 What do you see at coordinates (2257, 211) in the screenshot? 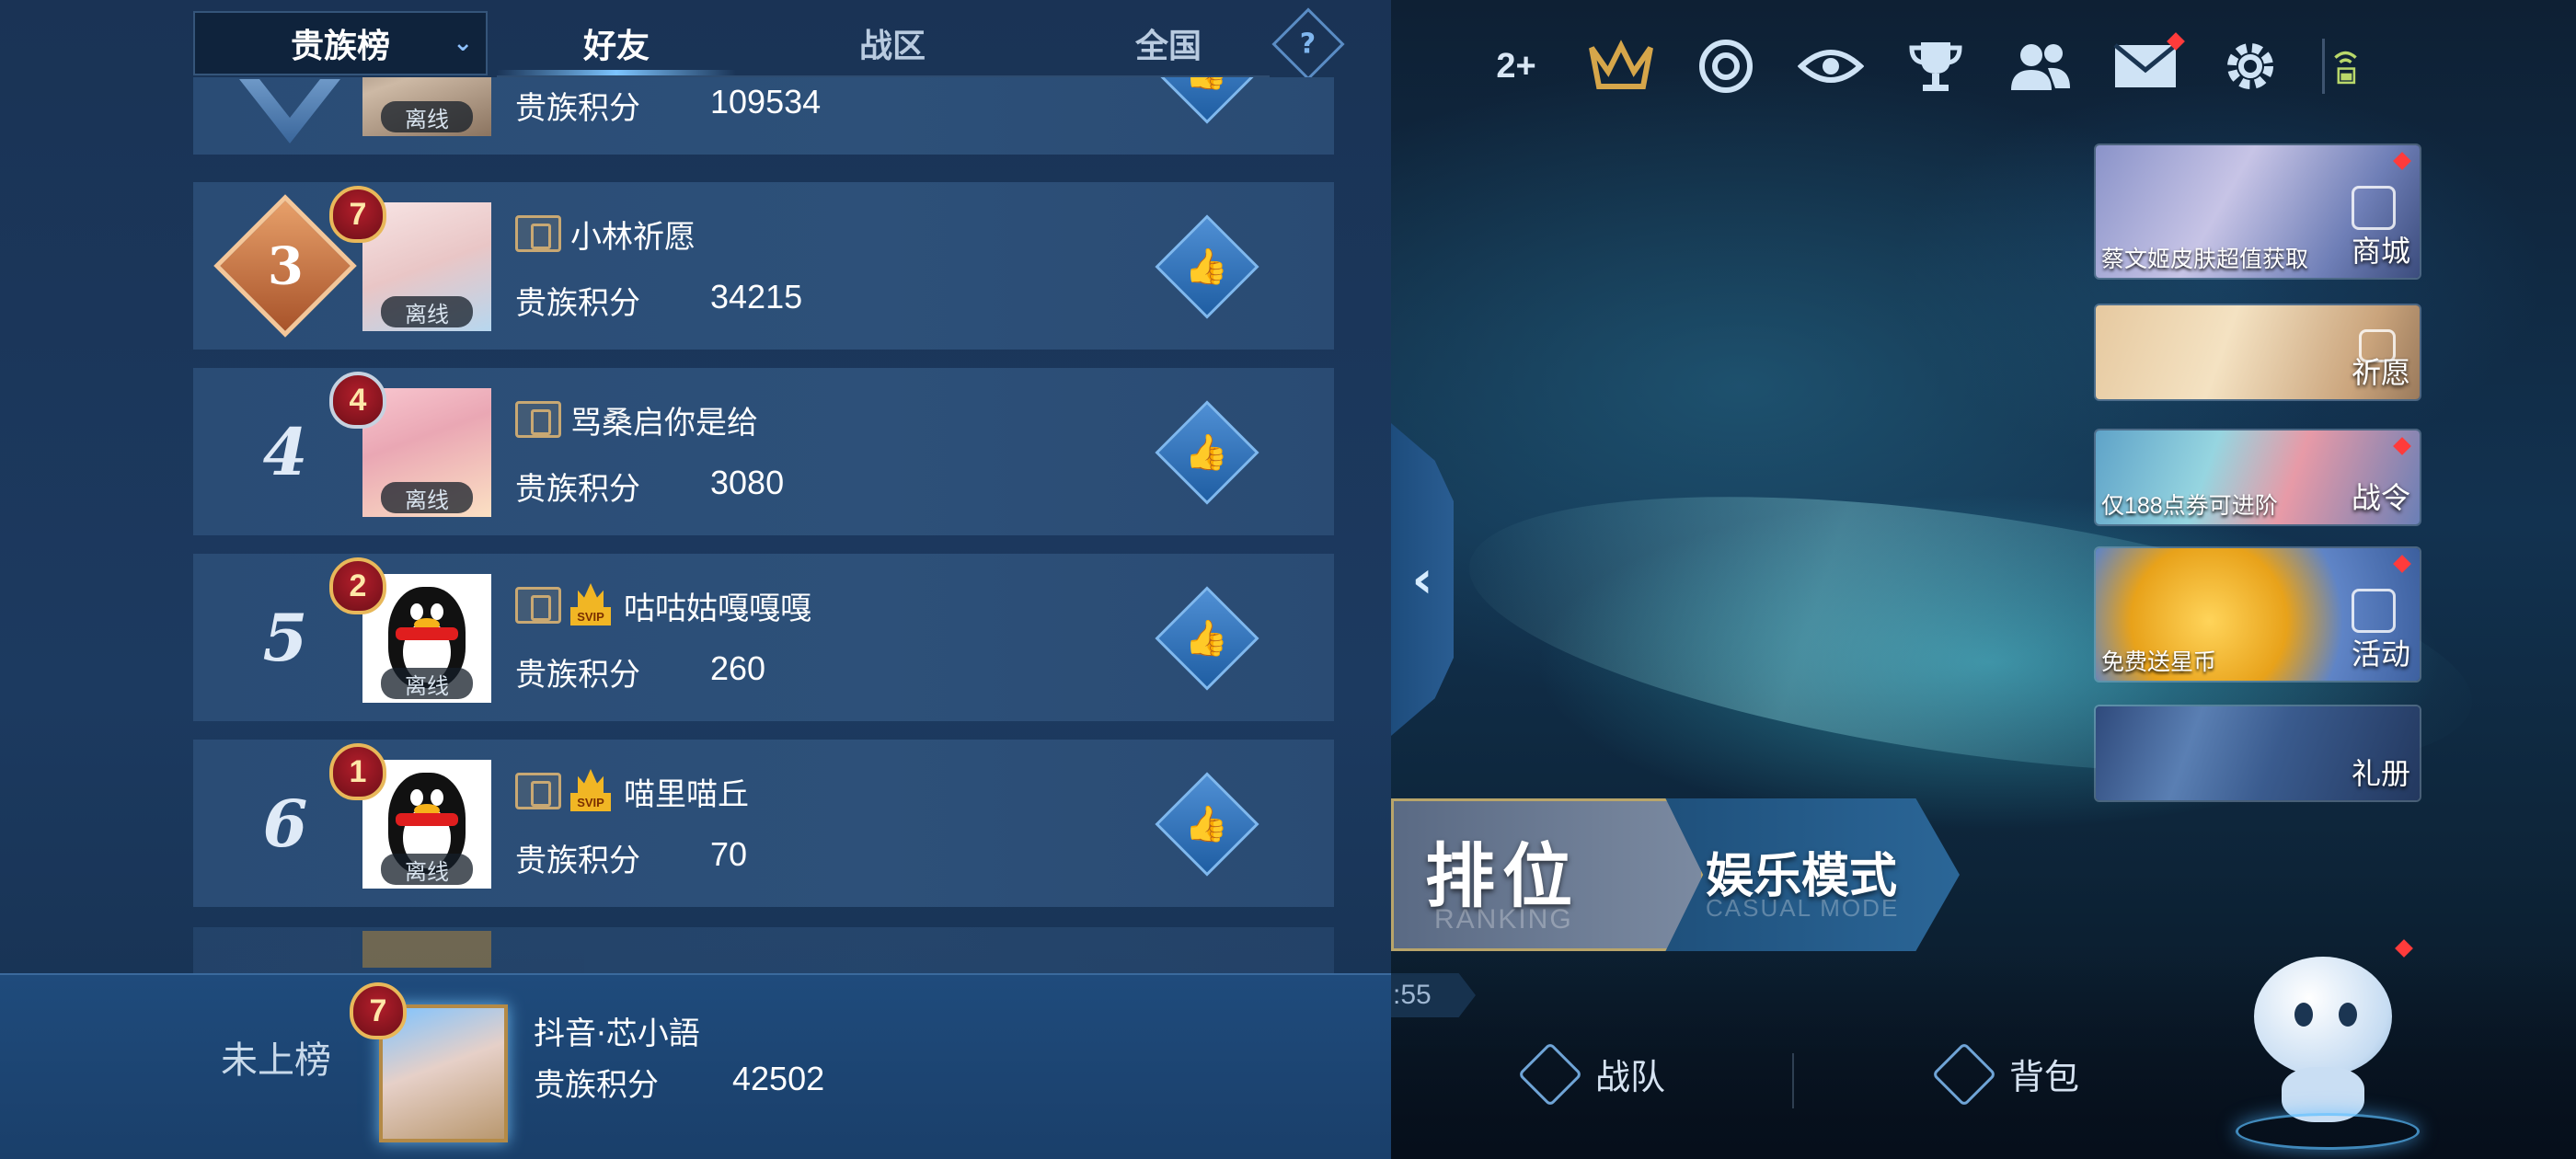
I see `promo-shop: 蔡文姬皮肤超值获取 商城` at bounding box center [2257, 211].